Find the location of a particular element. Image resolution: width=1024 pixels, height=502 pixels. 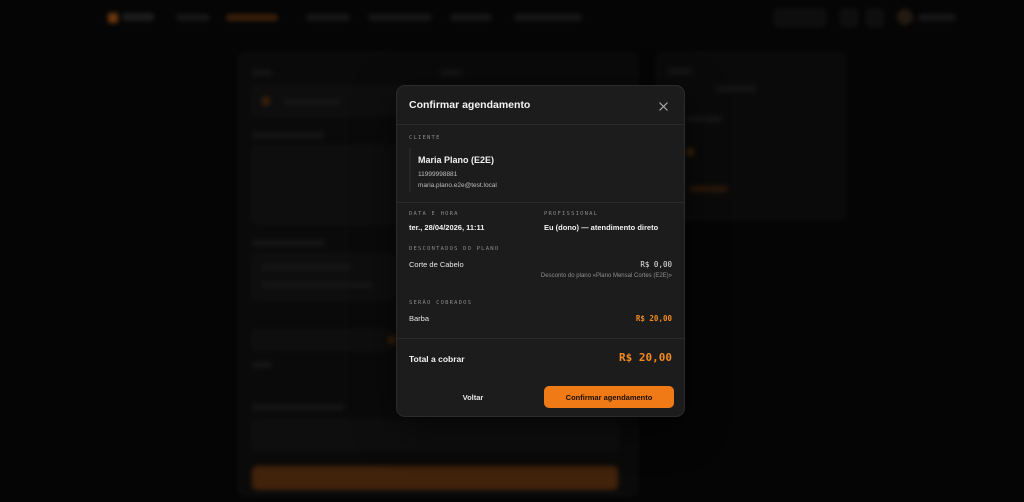

background-navbar is located at coordinates (512, 18).